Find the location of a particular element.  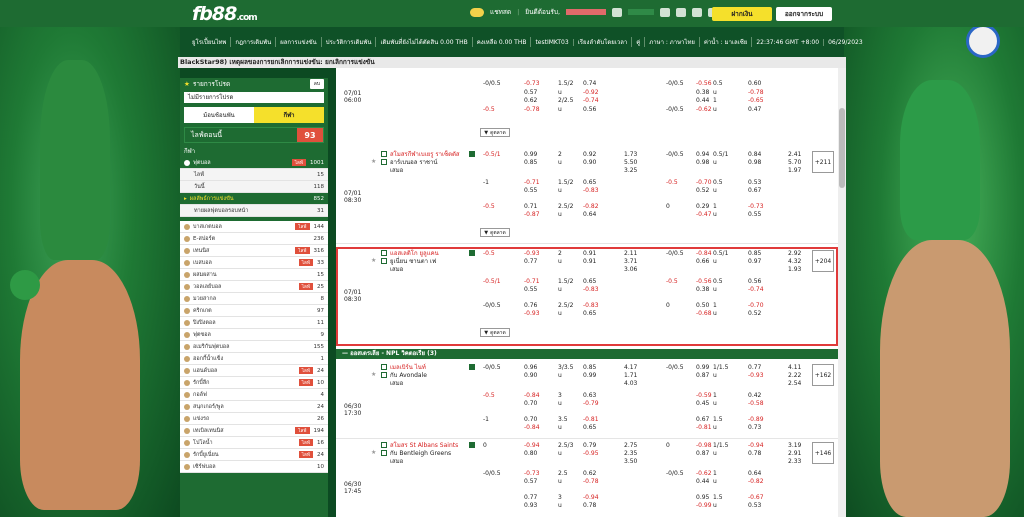

odds-cell: -0.73 is located at coordinates (532, 83).